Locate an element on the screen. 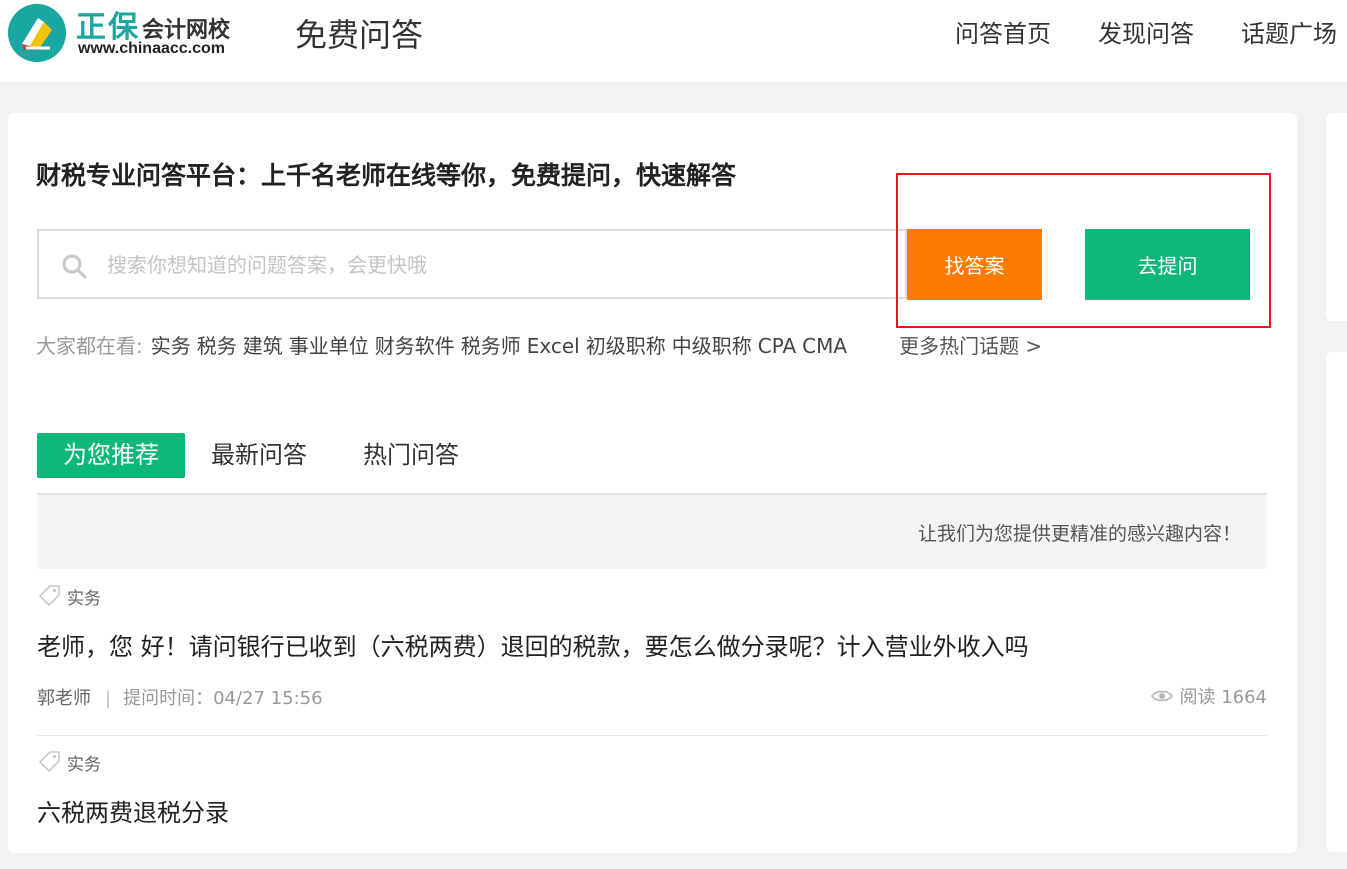 The height and width of the screenshot is (869, 1347). hot-tag-chuji: 初级职称 is located at coordinates (626, 344).